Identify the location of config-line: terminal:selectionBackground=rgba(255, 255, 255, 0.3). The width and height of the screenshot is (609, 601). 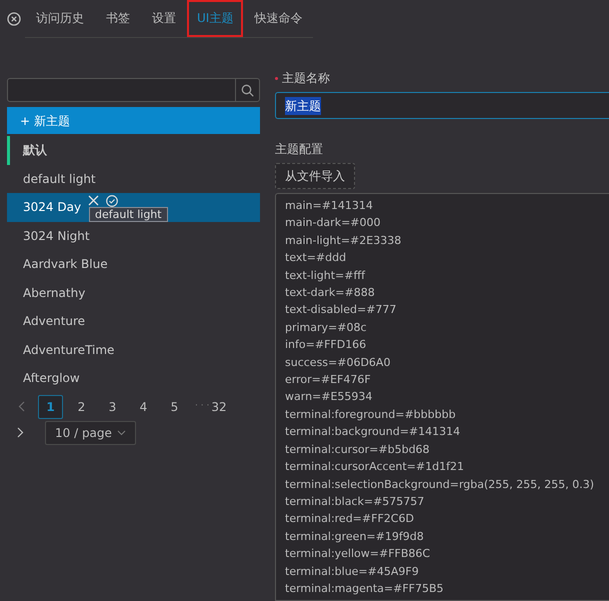
(439, 484).